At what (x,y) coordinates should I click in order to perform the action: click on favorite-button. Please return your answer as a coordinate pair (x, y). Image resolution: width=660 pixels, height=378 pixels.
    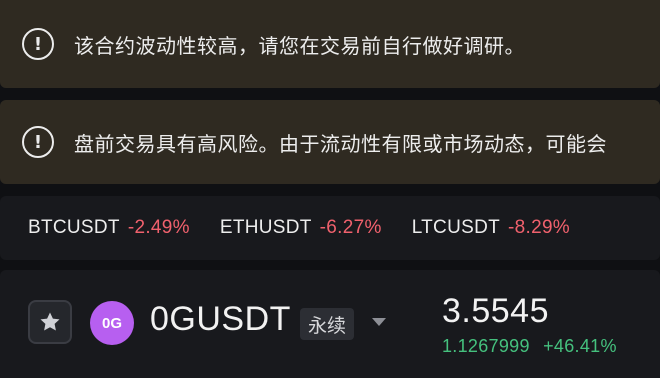
    Looking at the image, I should click on (50, 322).